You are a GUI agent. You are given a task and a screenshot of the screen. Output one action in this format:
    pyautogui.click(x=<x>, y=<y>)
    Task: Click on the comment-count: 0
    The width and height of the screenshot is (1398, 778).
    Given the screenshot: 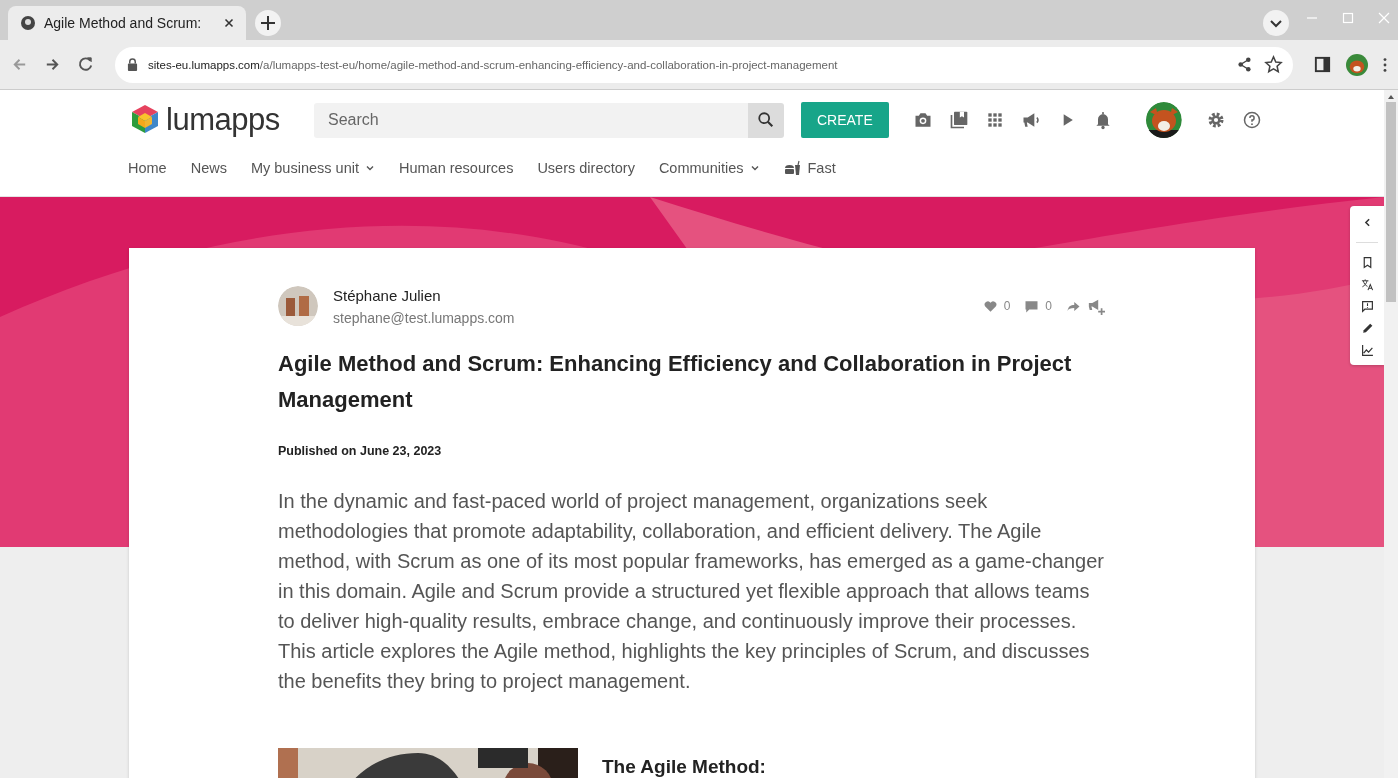 What is the action you would take?
    pyautogui.click(x=1048, y=306)
    